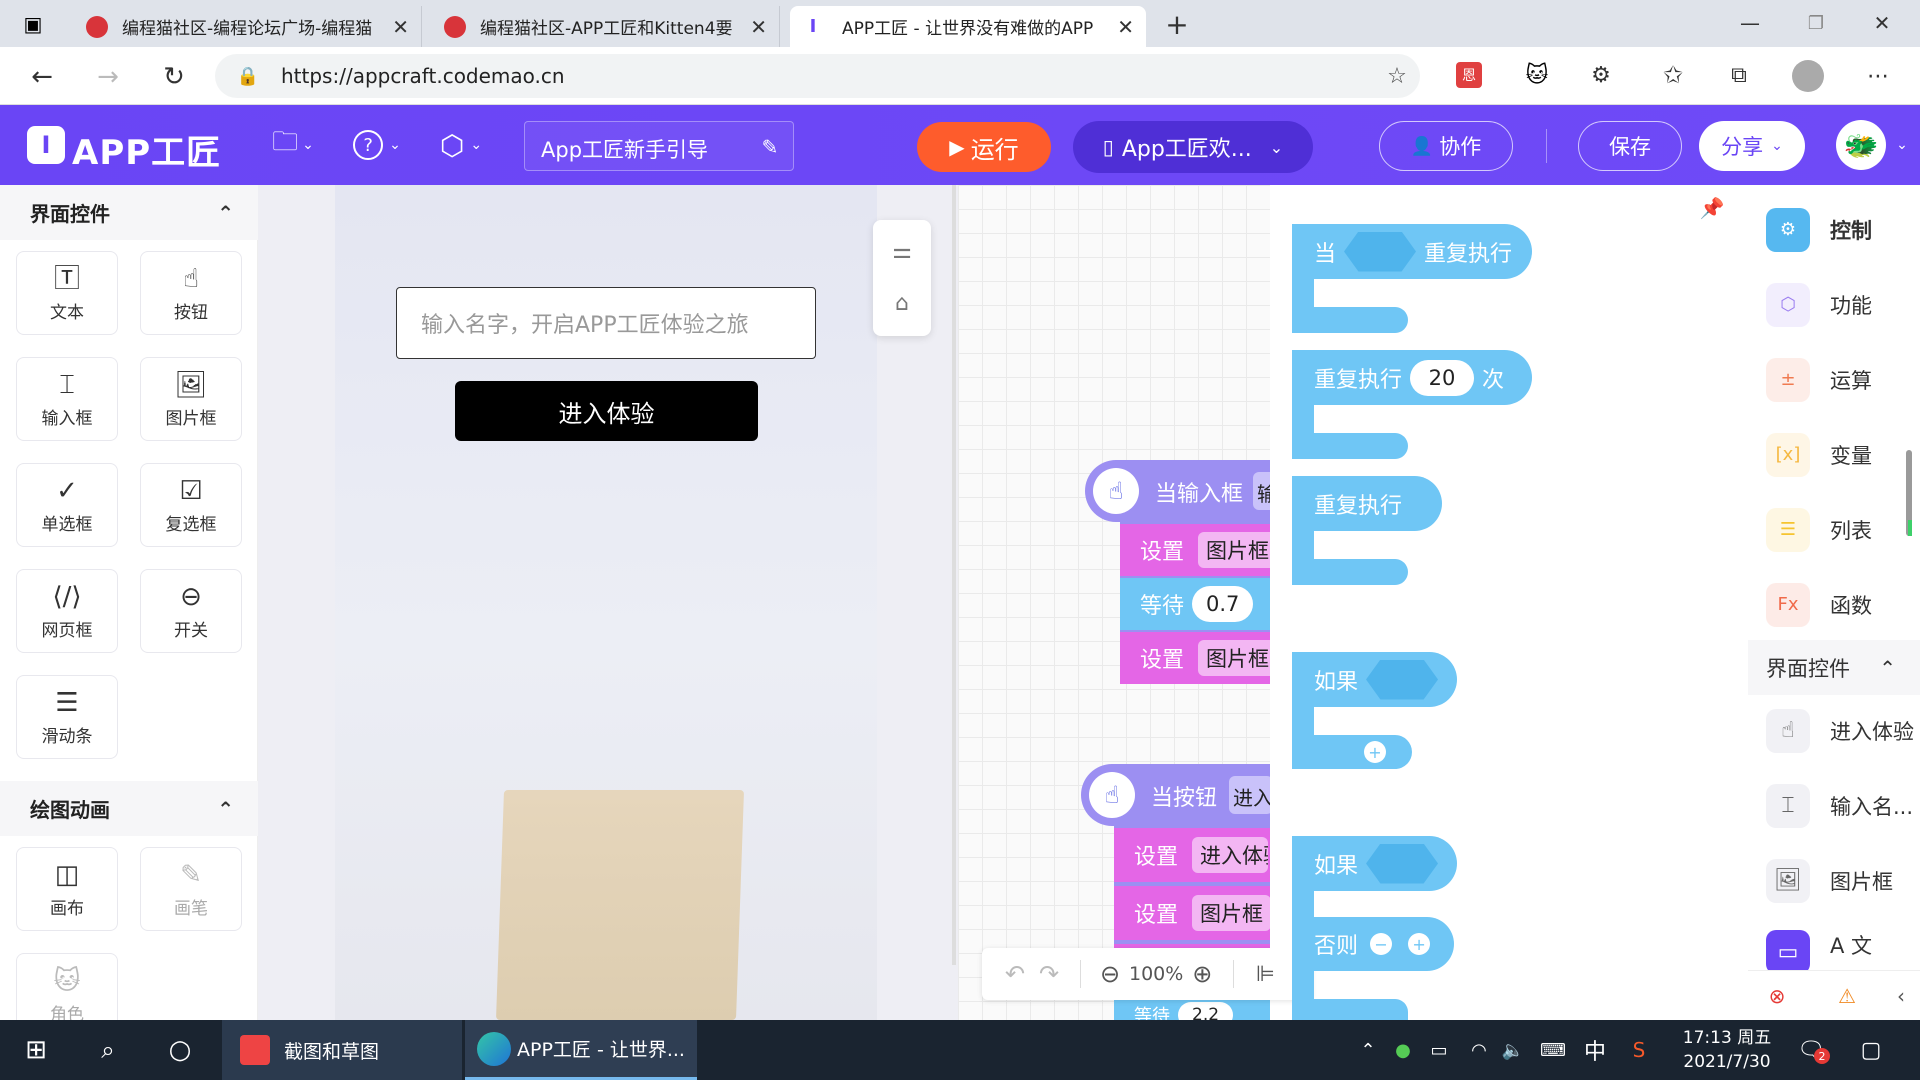 The height and width of the screenshot is (1080, 1920). I want to click on sogou-icon: S, so click(1639, 1050).